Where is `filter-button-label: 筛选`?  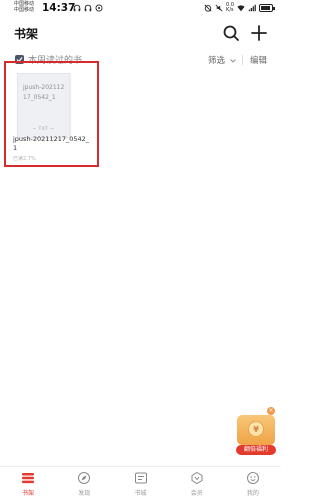
filter-button-label: 筛选 is located at coordinates (217, 61).